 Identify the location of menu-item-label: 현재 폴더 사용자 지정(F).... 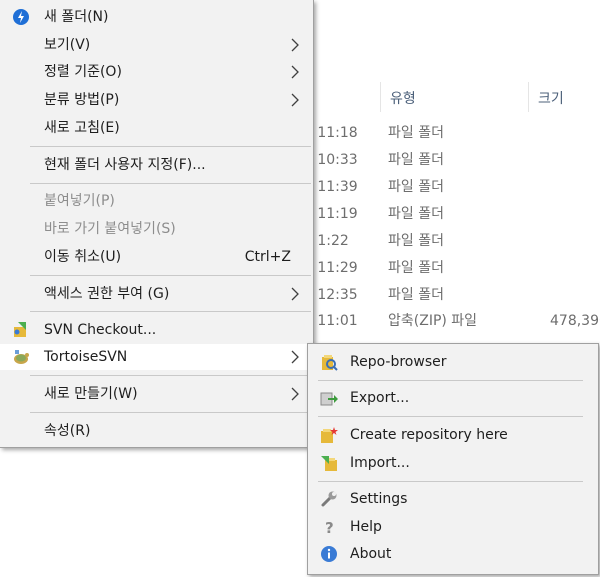
(125, 165).